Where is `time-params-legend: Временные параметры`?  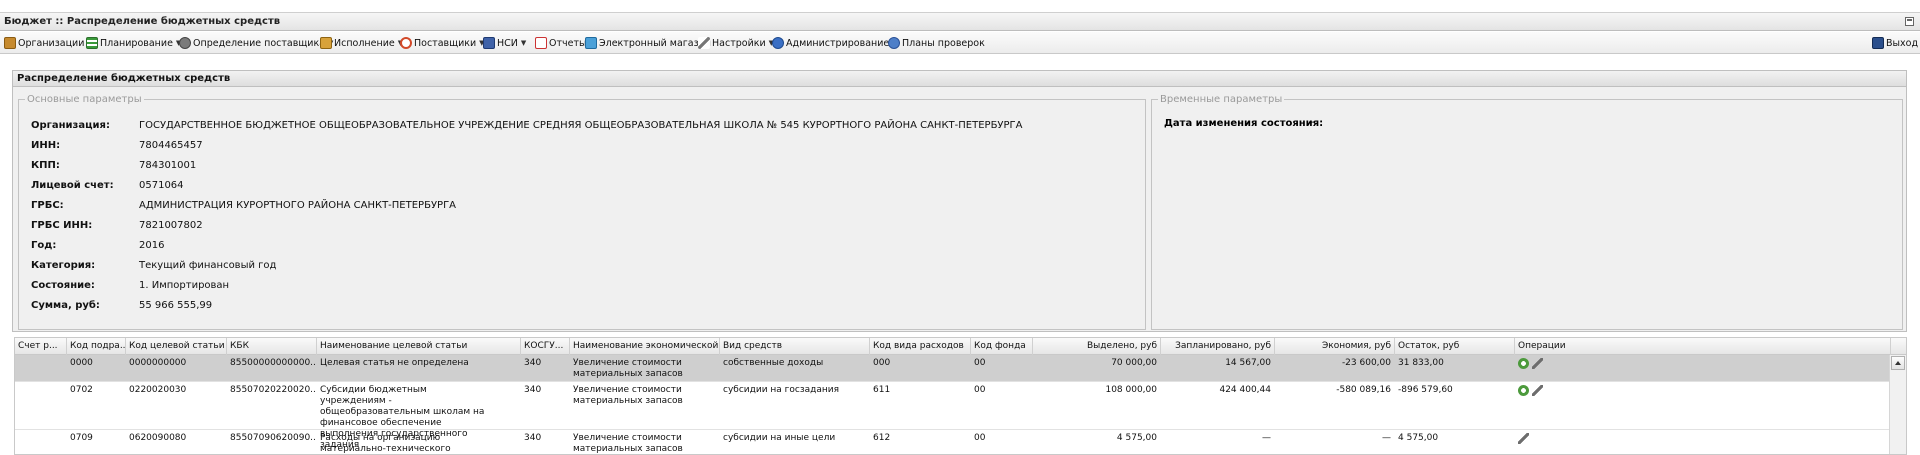
time-params-legend: Временные параметры is located at coordinates (1221, 99).